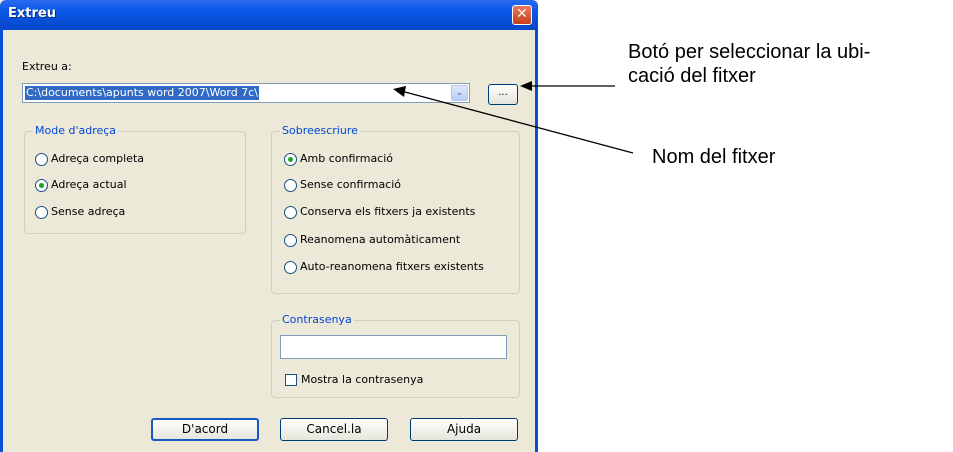 The image size is (953, 452). Describe the element at coordinates (205, 429) in the screenshot. I see `ok-button: D'acord` at that location.